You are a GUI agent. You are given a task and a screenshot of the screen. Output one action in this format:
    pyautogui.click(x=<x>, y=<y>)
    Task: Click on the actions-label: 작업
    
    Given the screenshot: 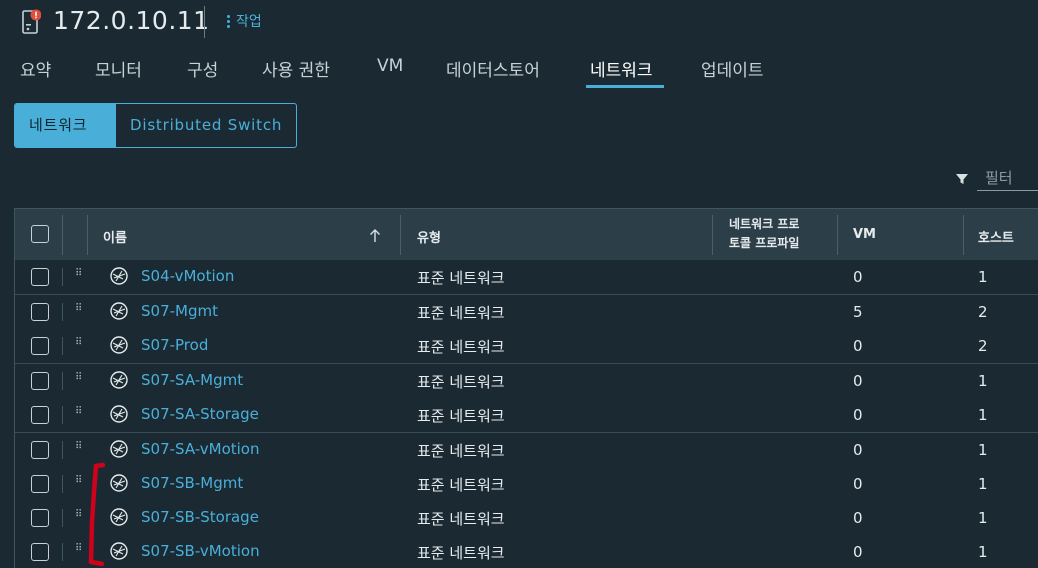 What is the action you would take?
    pyautogui.click(x=249, y=22)
    